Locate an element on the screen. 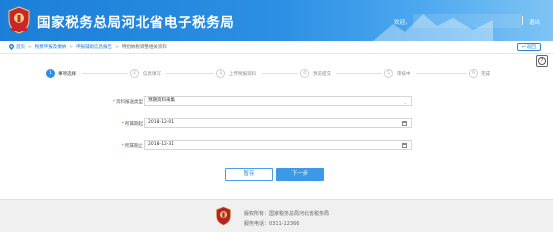 Image resolution: width=553 pixels, height=240 pixels. breadcrumb-bar: 首页 > 税费申报及缴纳 > 申报辅助信息报告 > 特别纳税调整相关资料 is located at coordinates (276, 47).